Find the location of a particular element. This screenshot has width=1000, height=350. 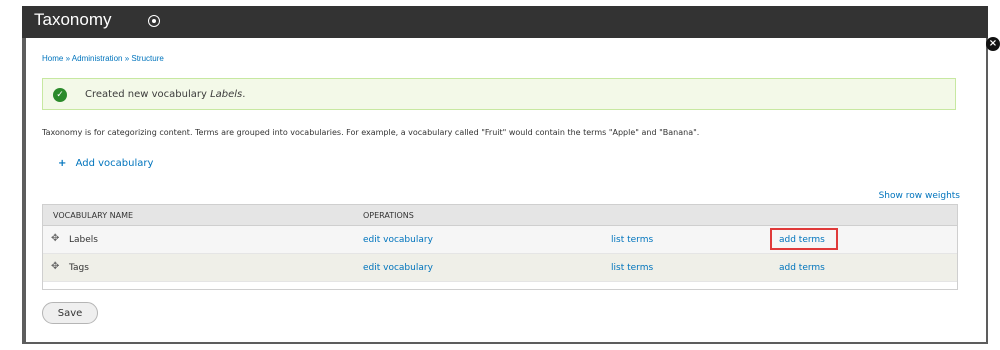

status-message: ✓ Created new vocabulary Labels. is located at coordinates (499, 94).